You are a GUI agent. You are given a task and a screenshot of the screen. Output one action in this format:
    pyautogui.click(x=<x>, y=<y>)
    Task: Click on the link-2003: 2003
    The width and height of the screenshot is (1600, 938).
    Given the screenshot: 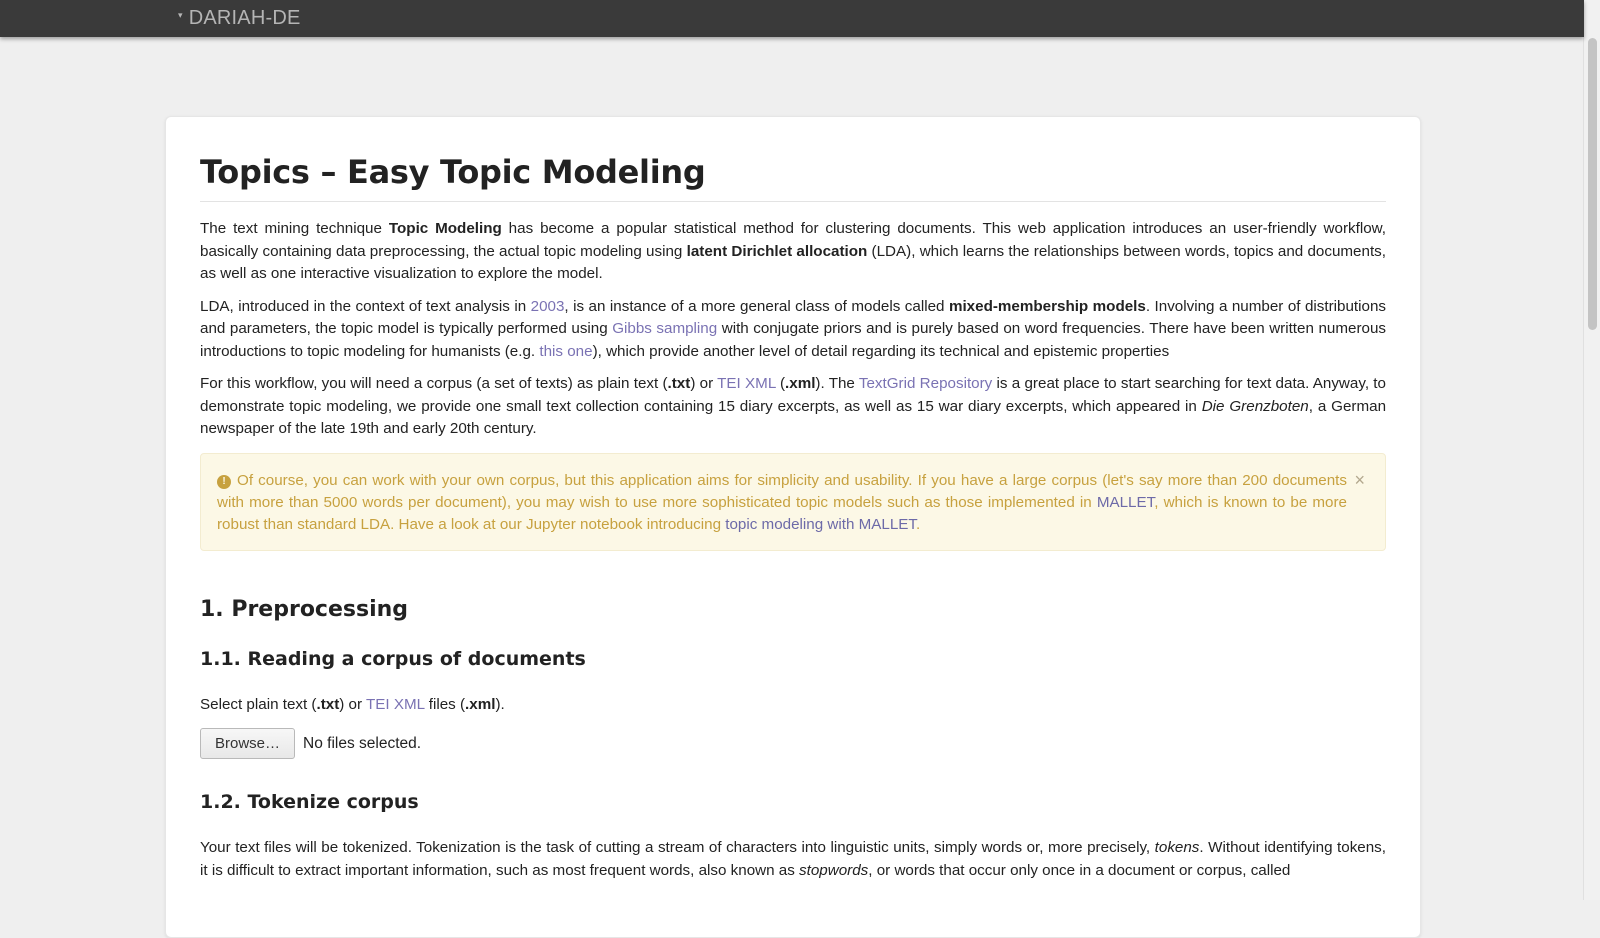 What is the action you would take?
    pyautogui.click(x=548, y=306)
    